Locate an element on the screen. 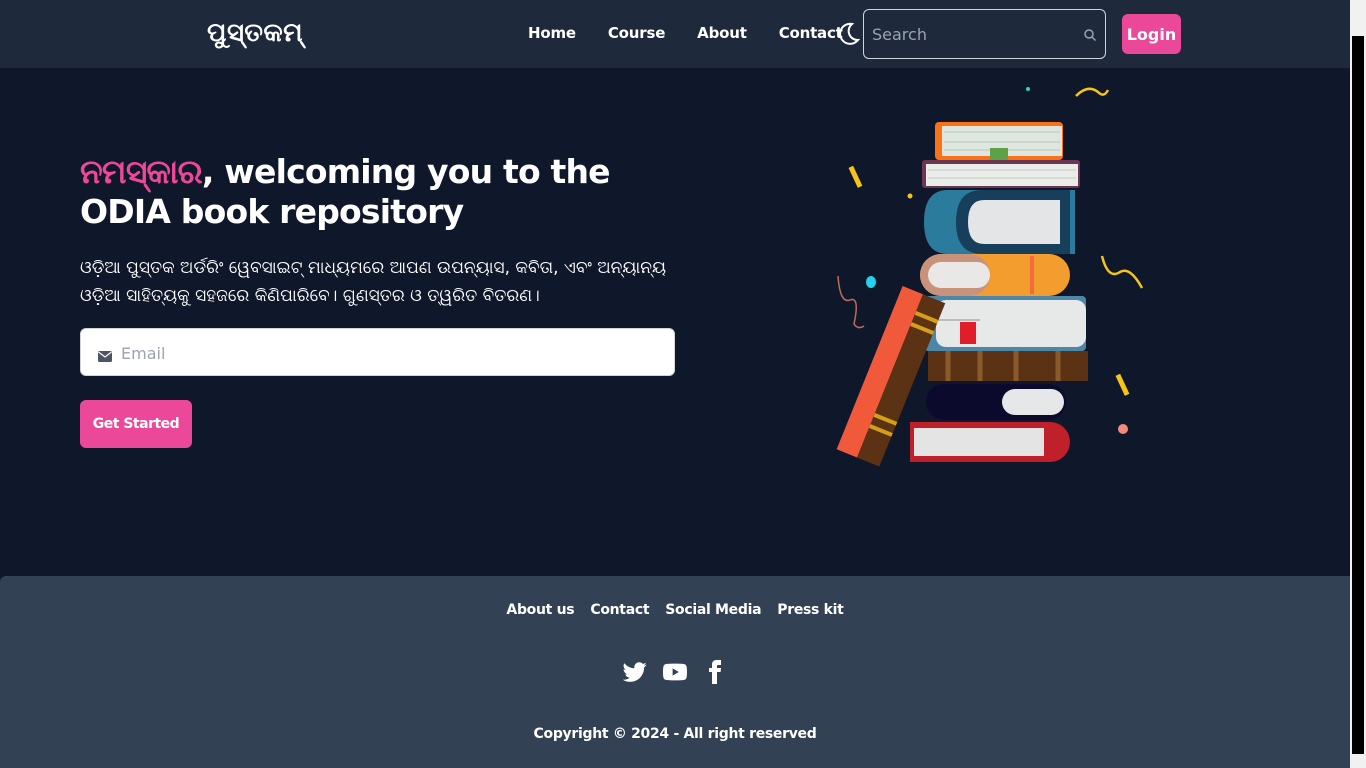  footer-link-social-media: Social Media is located at coordinates (713, 610).